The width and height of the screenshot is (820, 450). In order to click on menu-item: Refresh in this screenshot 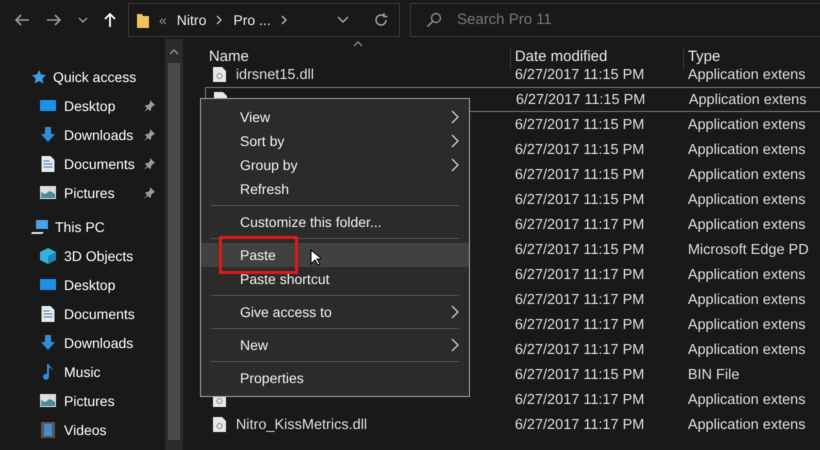, I will do `click(335, 189)`.